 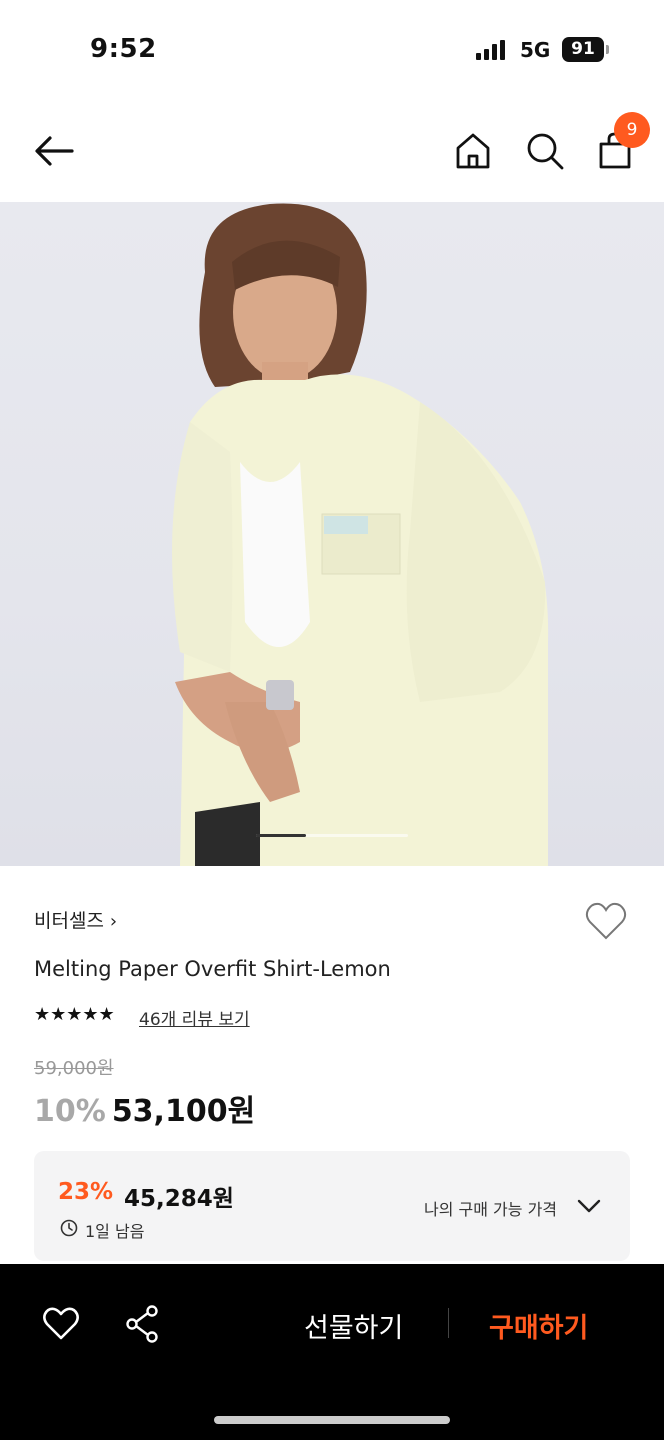 I want to click on status-time: 9:52, so click(x=123, y=49).